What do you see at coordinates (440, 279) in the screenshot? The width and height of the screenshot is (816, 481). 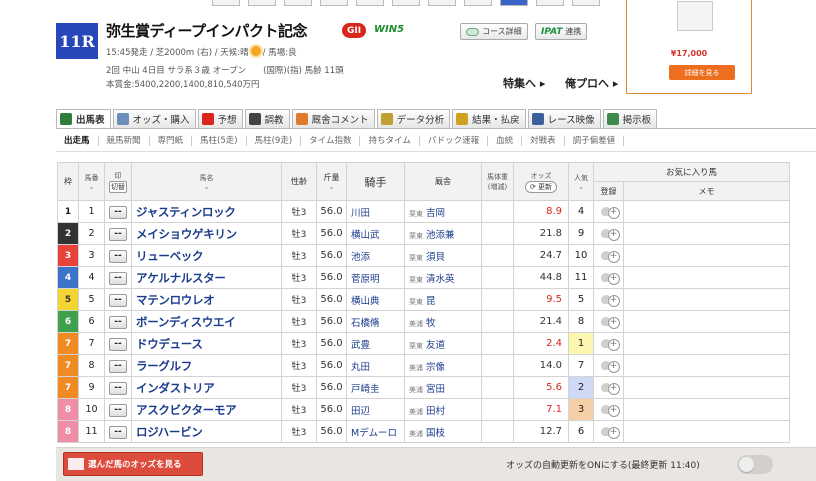 I see `trainer-link: 清水英` at bounding box center [440, 279].